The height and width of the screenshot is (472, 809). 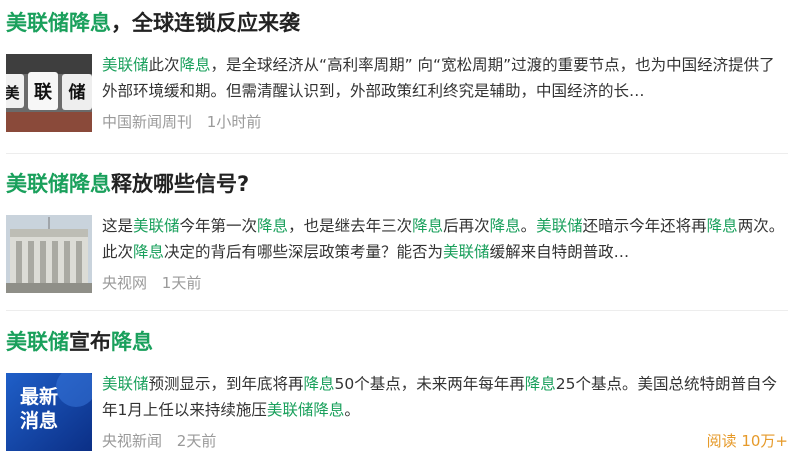 What do you see at coordinates (180, 184) in the screenshot?
I see `text-run: 释放哪些信号?` at bounding box center [180, 184].